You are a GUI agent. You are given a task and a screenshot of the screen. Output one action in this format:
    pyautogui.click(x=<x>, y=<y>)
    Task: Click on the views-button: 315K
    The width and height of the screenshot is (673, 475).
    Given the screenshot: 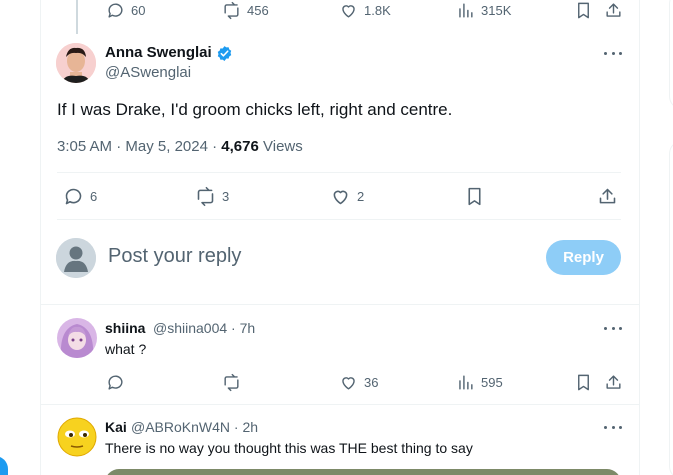 What is the action you would take?
    pyautogui.click(x=483, y=10)
    